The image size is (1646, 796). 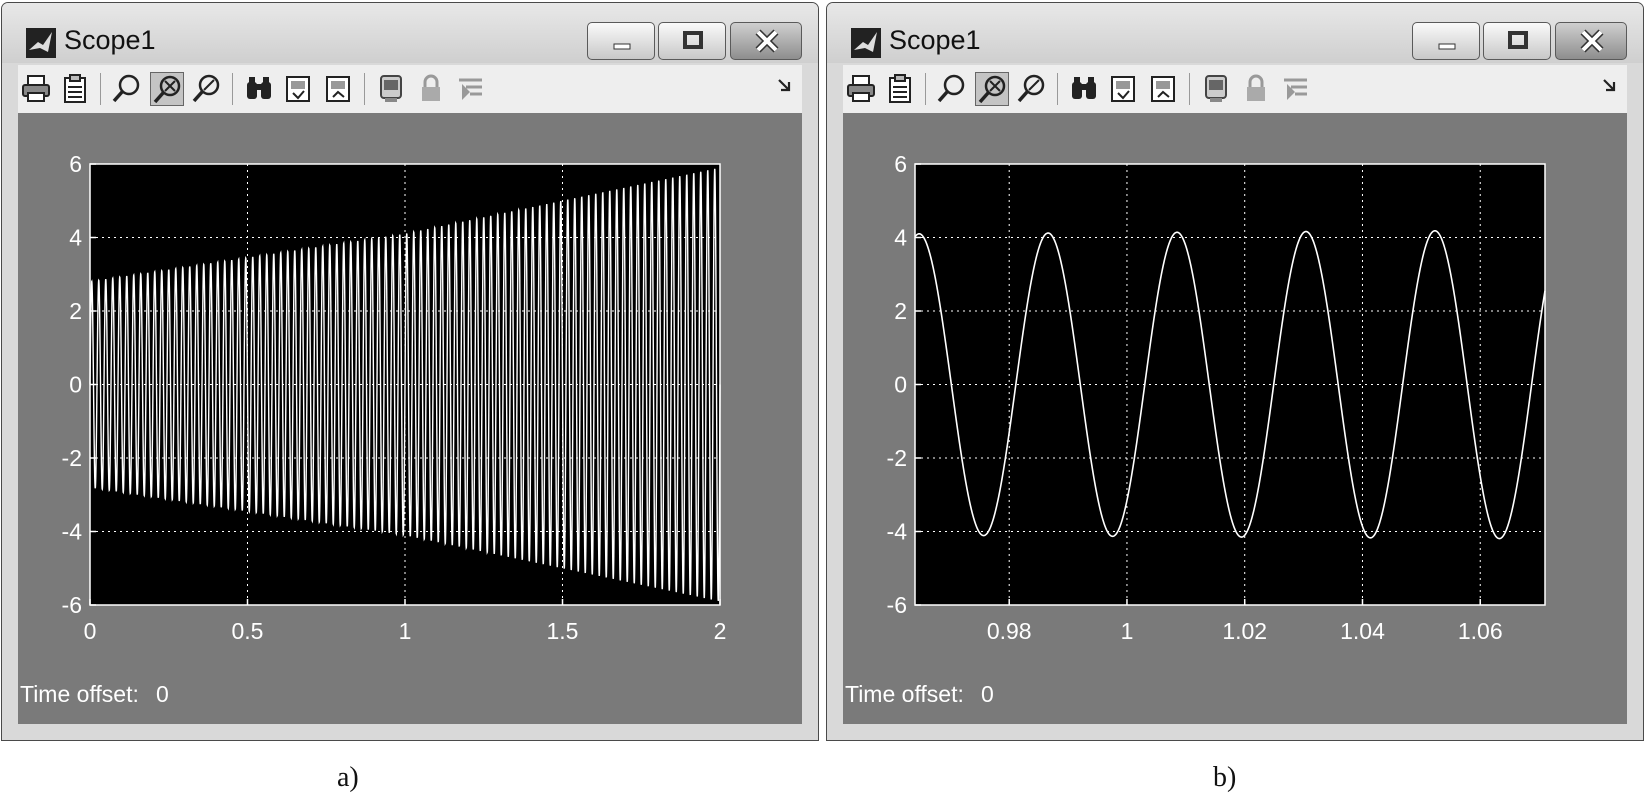 I want to click on x-tick-label: 1, so click(x=1127, y=631).